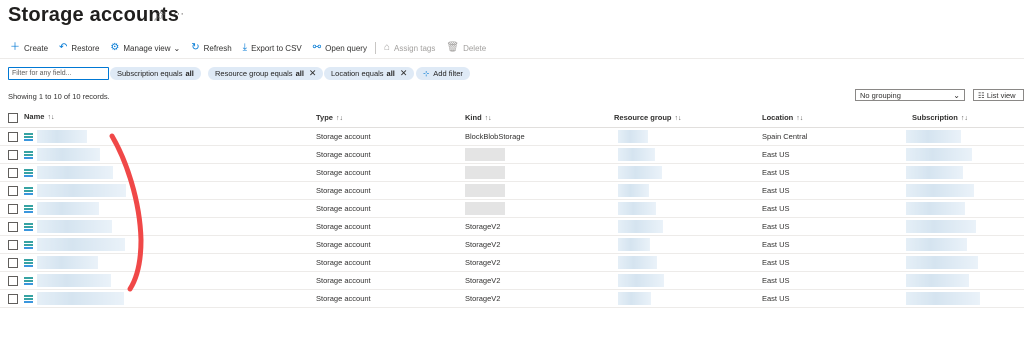 The width and height of the screenshot is (1024, 362). What do you see at coordinates (266, 73) in the screenshot?
I see `resource-group-filter-pill: Resource group equals all ✕` at bounding box center [266, 73].